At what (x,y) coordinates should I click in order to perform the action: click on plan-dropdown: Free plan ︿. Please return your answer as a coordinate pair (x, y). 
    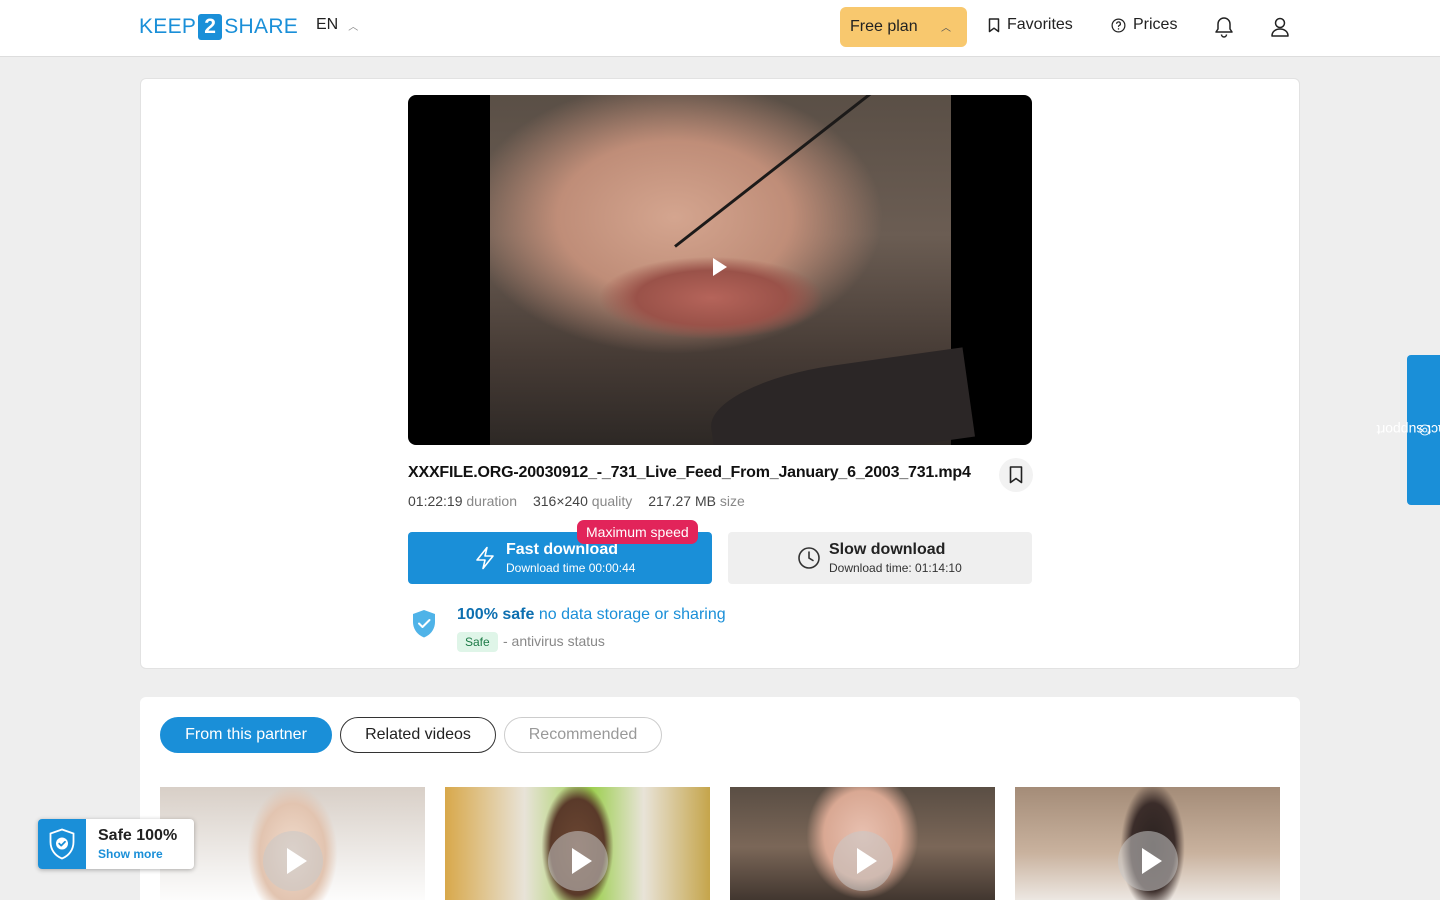
    Looking at the image, I should click on (903, 27).